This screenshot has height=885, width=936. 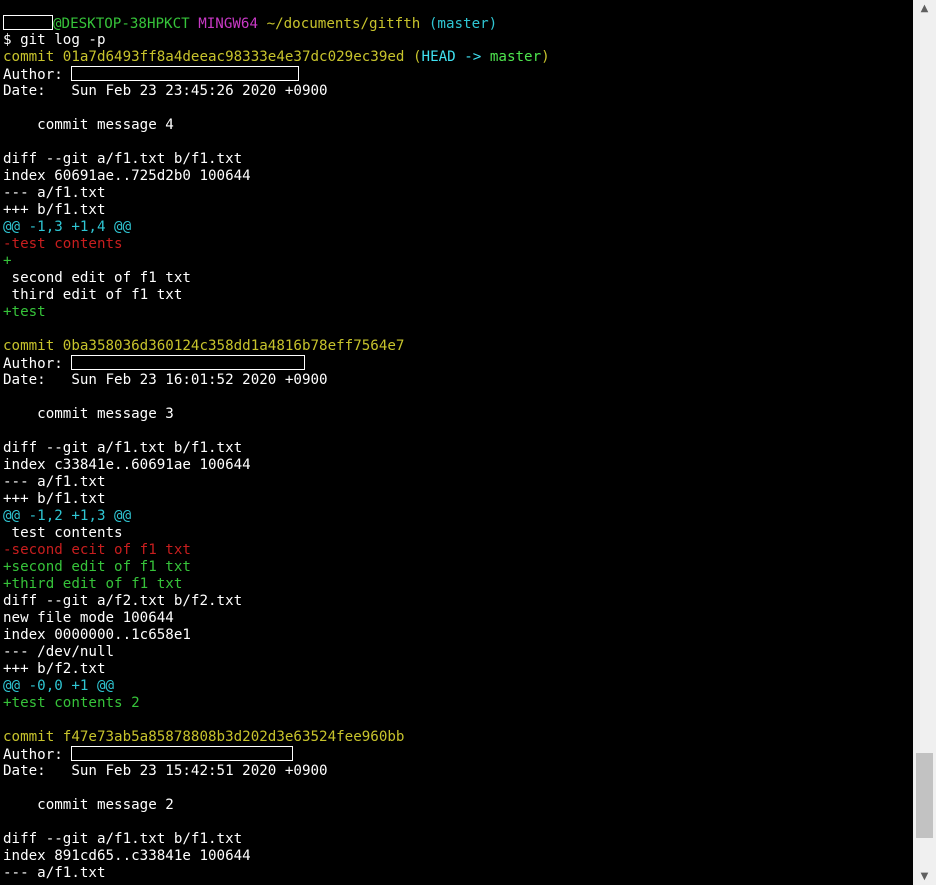 I want to click on terminal-line: third edit of f1 txt, so click(x=93, y=295).